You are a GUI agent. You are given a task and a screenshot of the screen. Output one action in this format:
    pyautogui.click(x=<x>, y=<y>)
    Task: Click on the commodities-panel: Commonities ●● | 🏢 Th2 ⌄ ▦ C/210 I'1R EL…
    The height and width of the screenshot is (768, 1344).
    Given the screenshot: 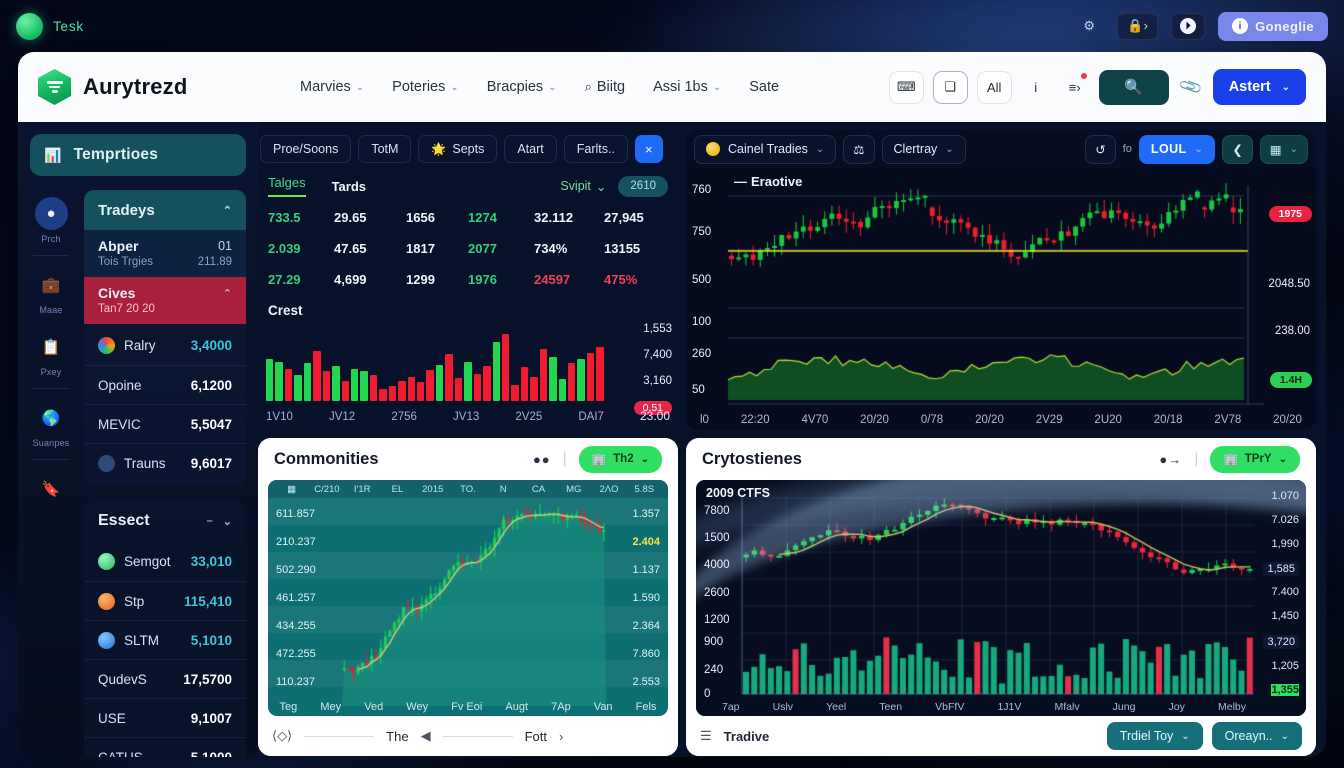 What is the action you would take?
    pyautogui.click(x=468, y=597)
    